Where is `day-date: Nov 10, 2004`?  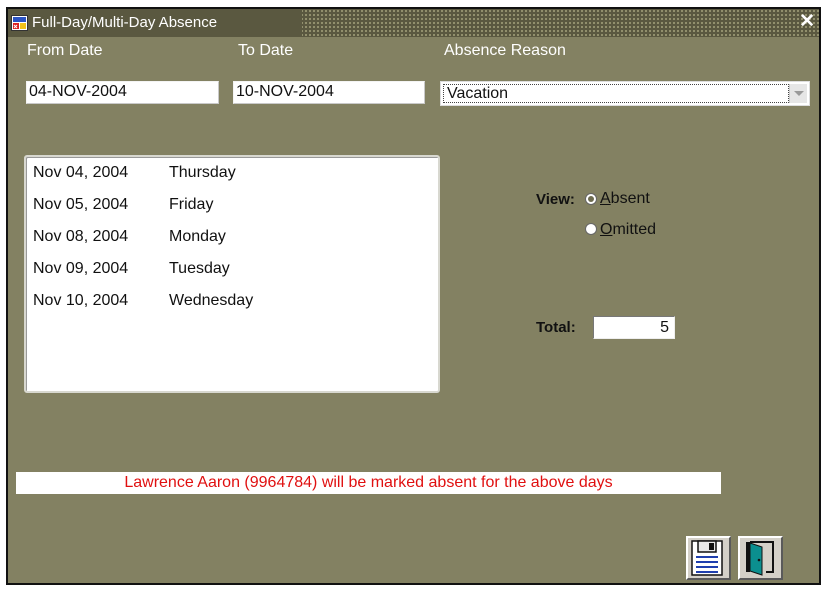
day-date: Nov 10, 2004 is located at coordinates (81, 300).